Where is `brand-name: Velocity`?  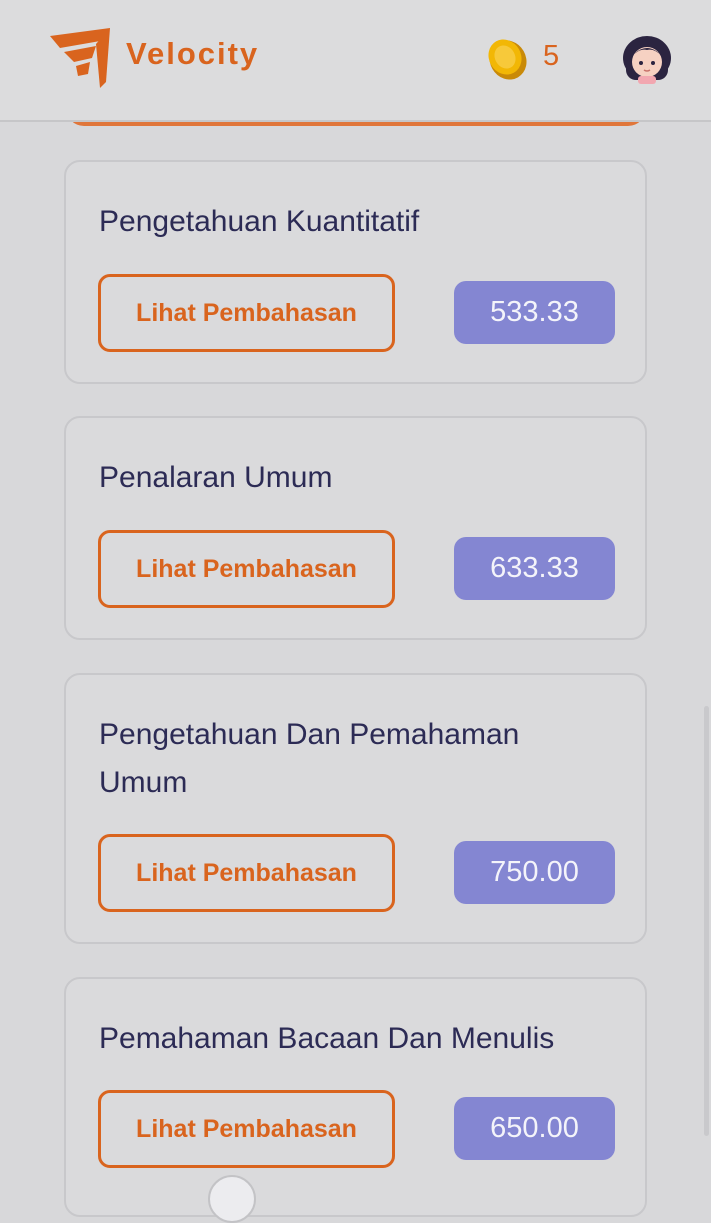 brand-name: Velocity is located at coordinates (192, 54).